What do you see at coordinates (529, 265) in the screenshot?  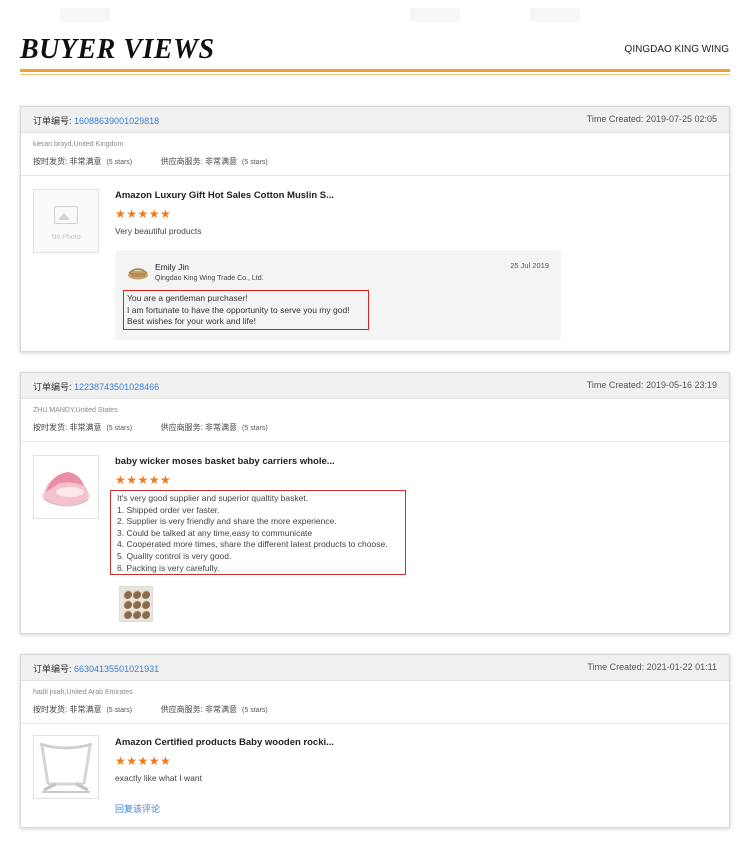 I see `reply-date: 25 Jul 2019` at bounding box center [529, 265].